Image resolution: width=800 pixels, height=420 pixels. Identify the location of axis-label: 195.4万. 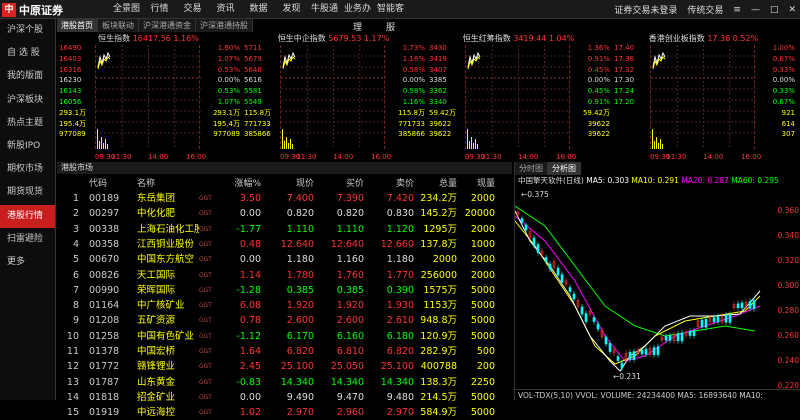
(226, 123).